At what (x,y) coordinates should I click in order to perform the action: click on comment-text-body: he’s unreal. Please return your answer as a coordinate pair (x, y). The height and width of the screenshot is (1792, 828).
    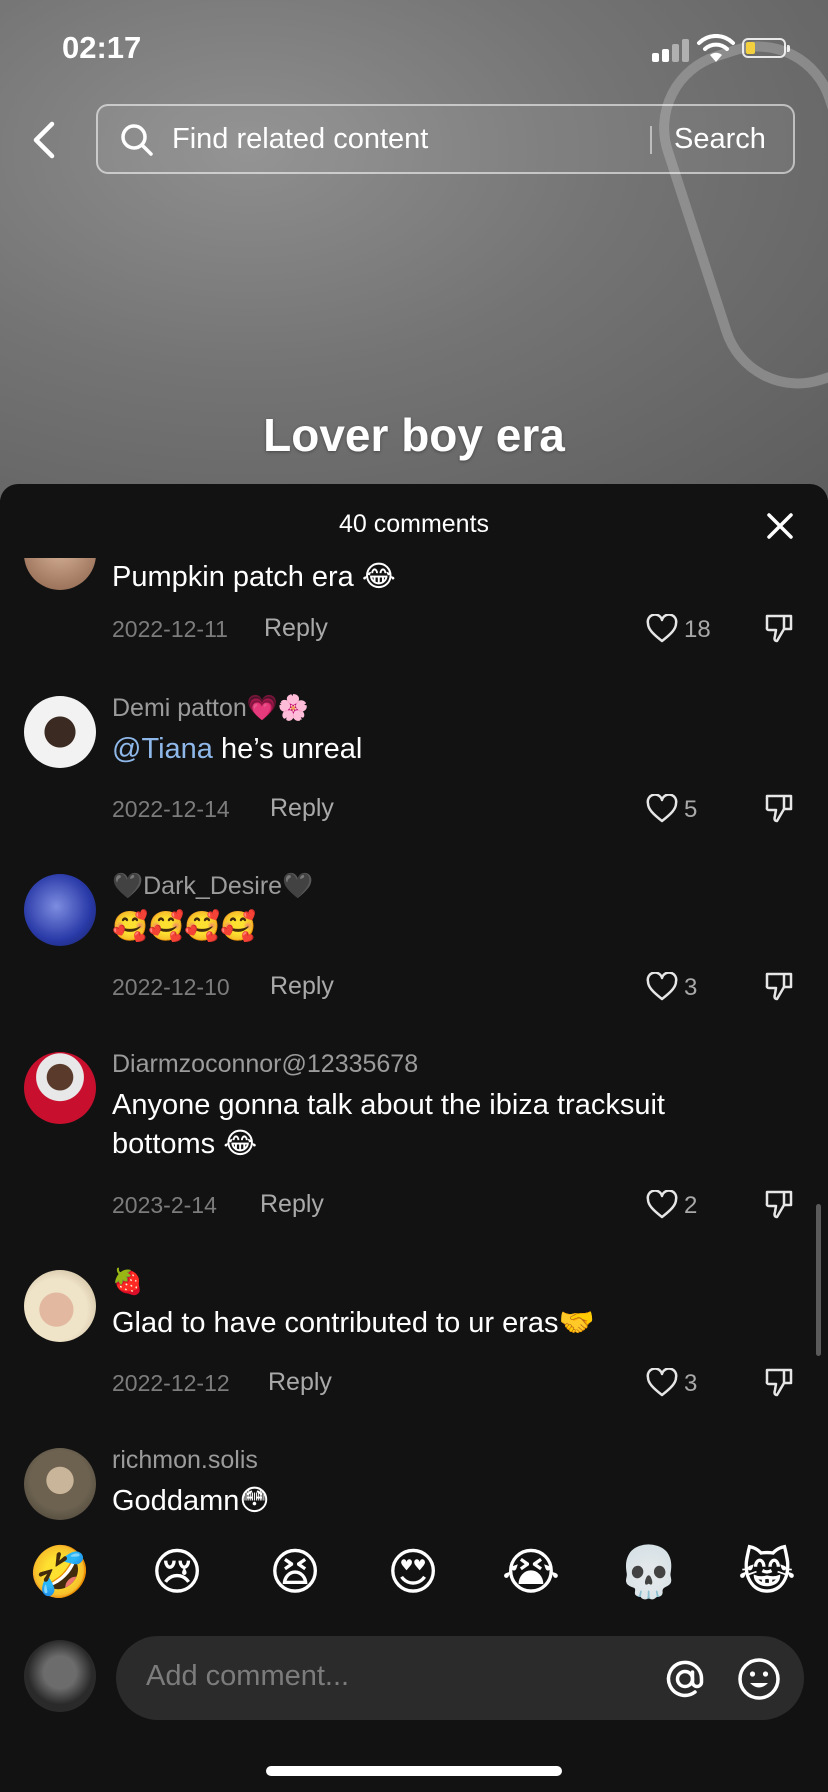
    Looking at the image, I should click on (287, 749).